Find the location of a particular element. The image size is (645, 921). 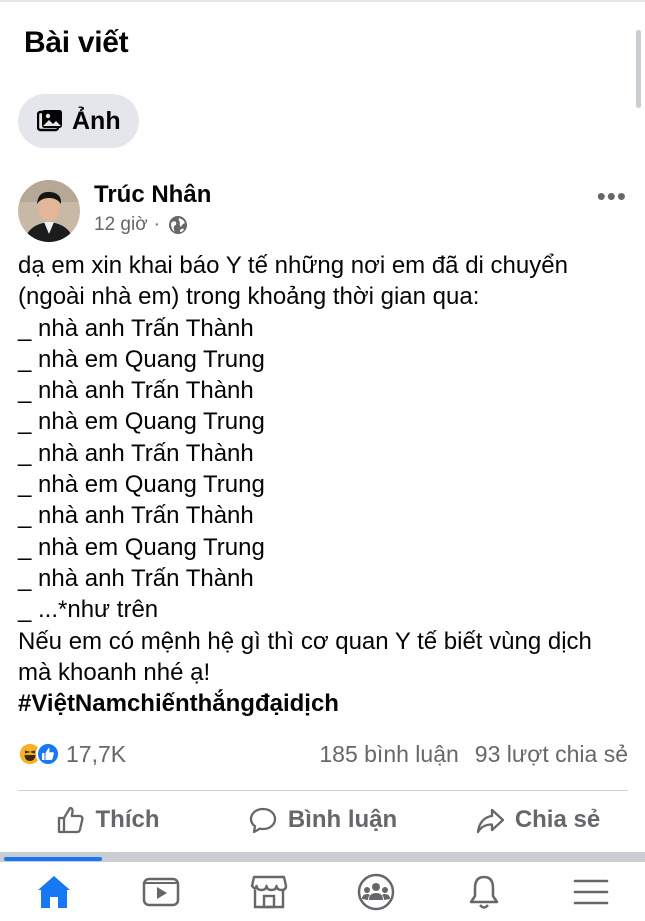

share-icon is located at coordinates (490, 821).